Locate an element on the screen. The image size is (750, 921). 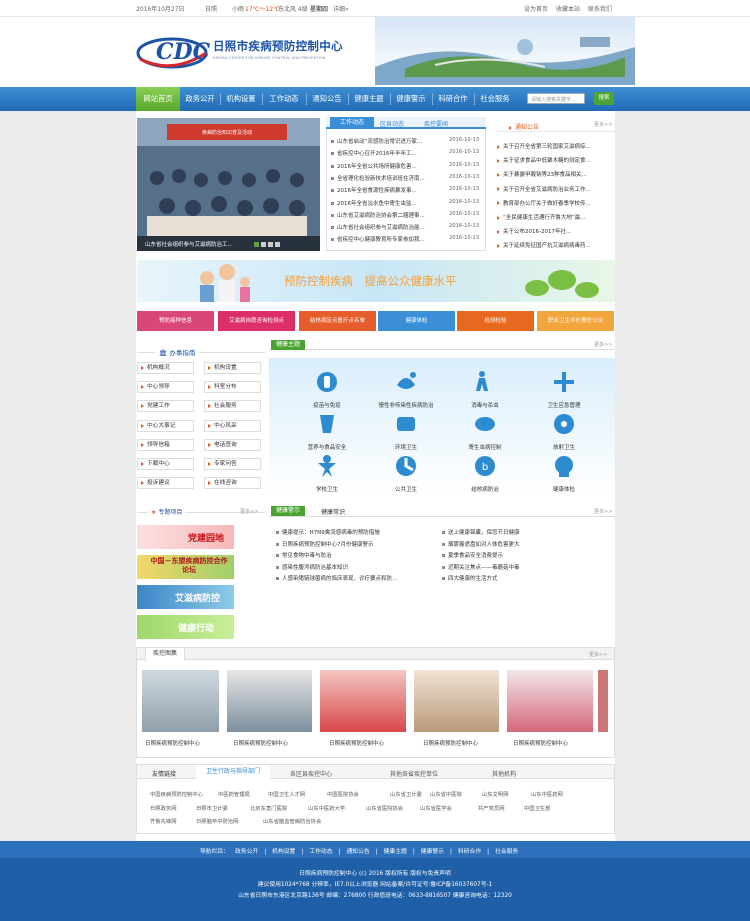
friend-link: 中国卫生部 is located at coordinates (537, 808).